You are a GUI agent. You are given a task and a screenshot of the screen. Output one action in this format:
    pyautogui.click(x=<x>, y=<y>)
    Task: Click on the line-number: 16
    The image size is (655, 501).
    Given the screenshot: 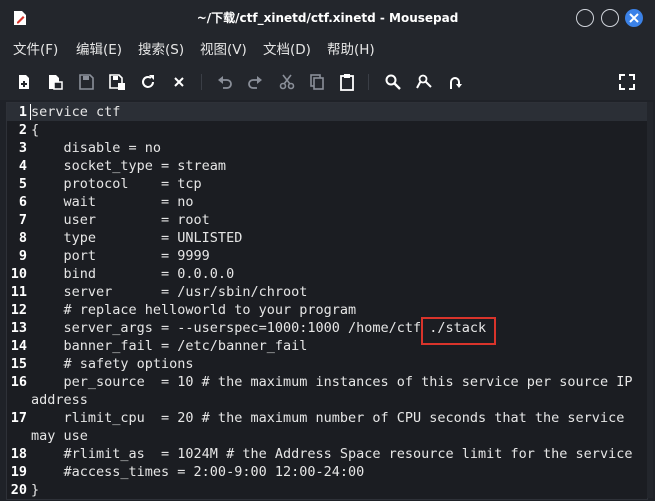 What is the action you would take?
    pyautogui.click(x=18, y=382)
    